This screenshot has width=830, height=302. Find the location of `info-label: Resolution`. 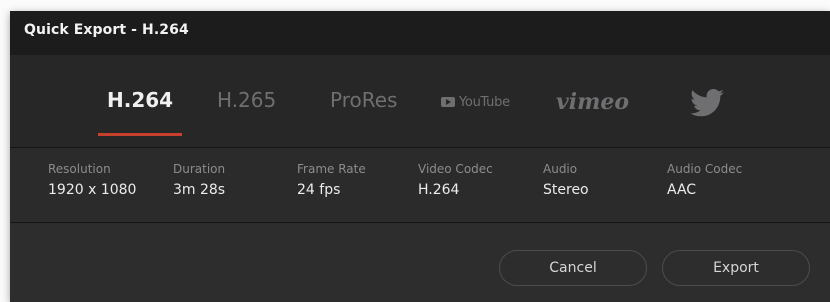

info-label: Resolution is located at coordinates (79, 169).